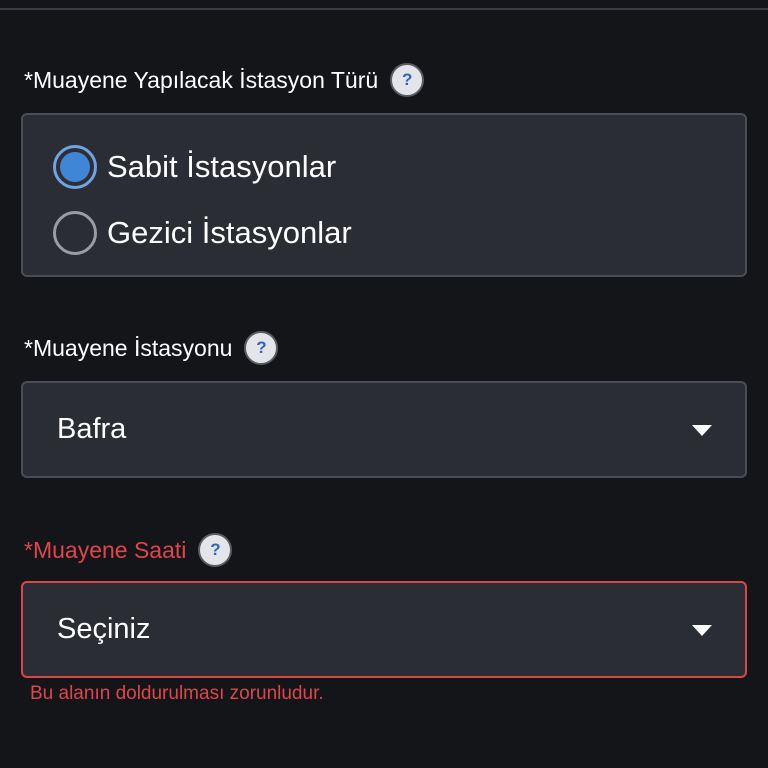 The image size is (768, 768). I want to click on time-label-row: *Muayene Saati ?, so click(128, 550).